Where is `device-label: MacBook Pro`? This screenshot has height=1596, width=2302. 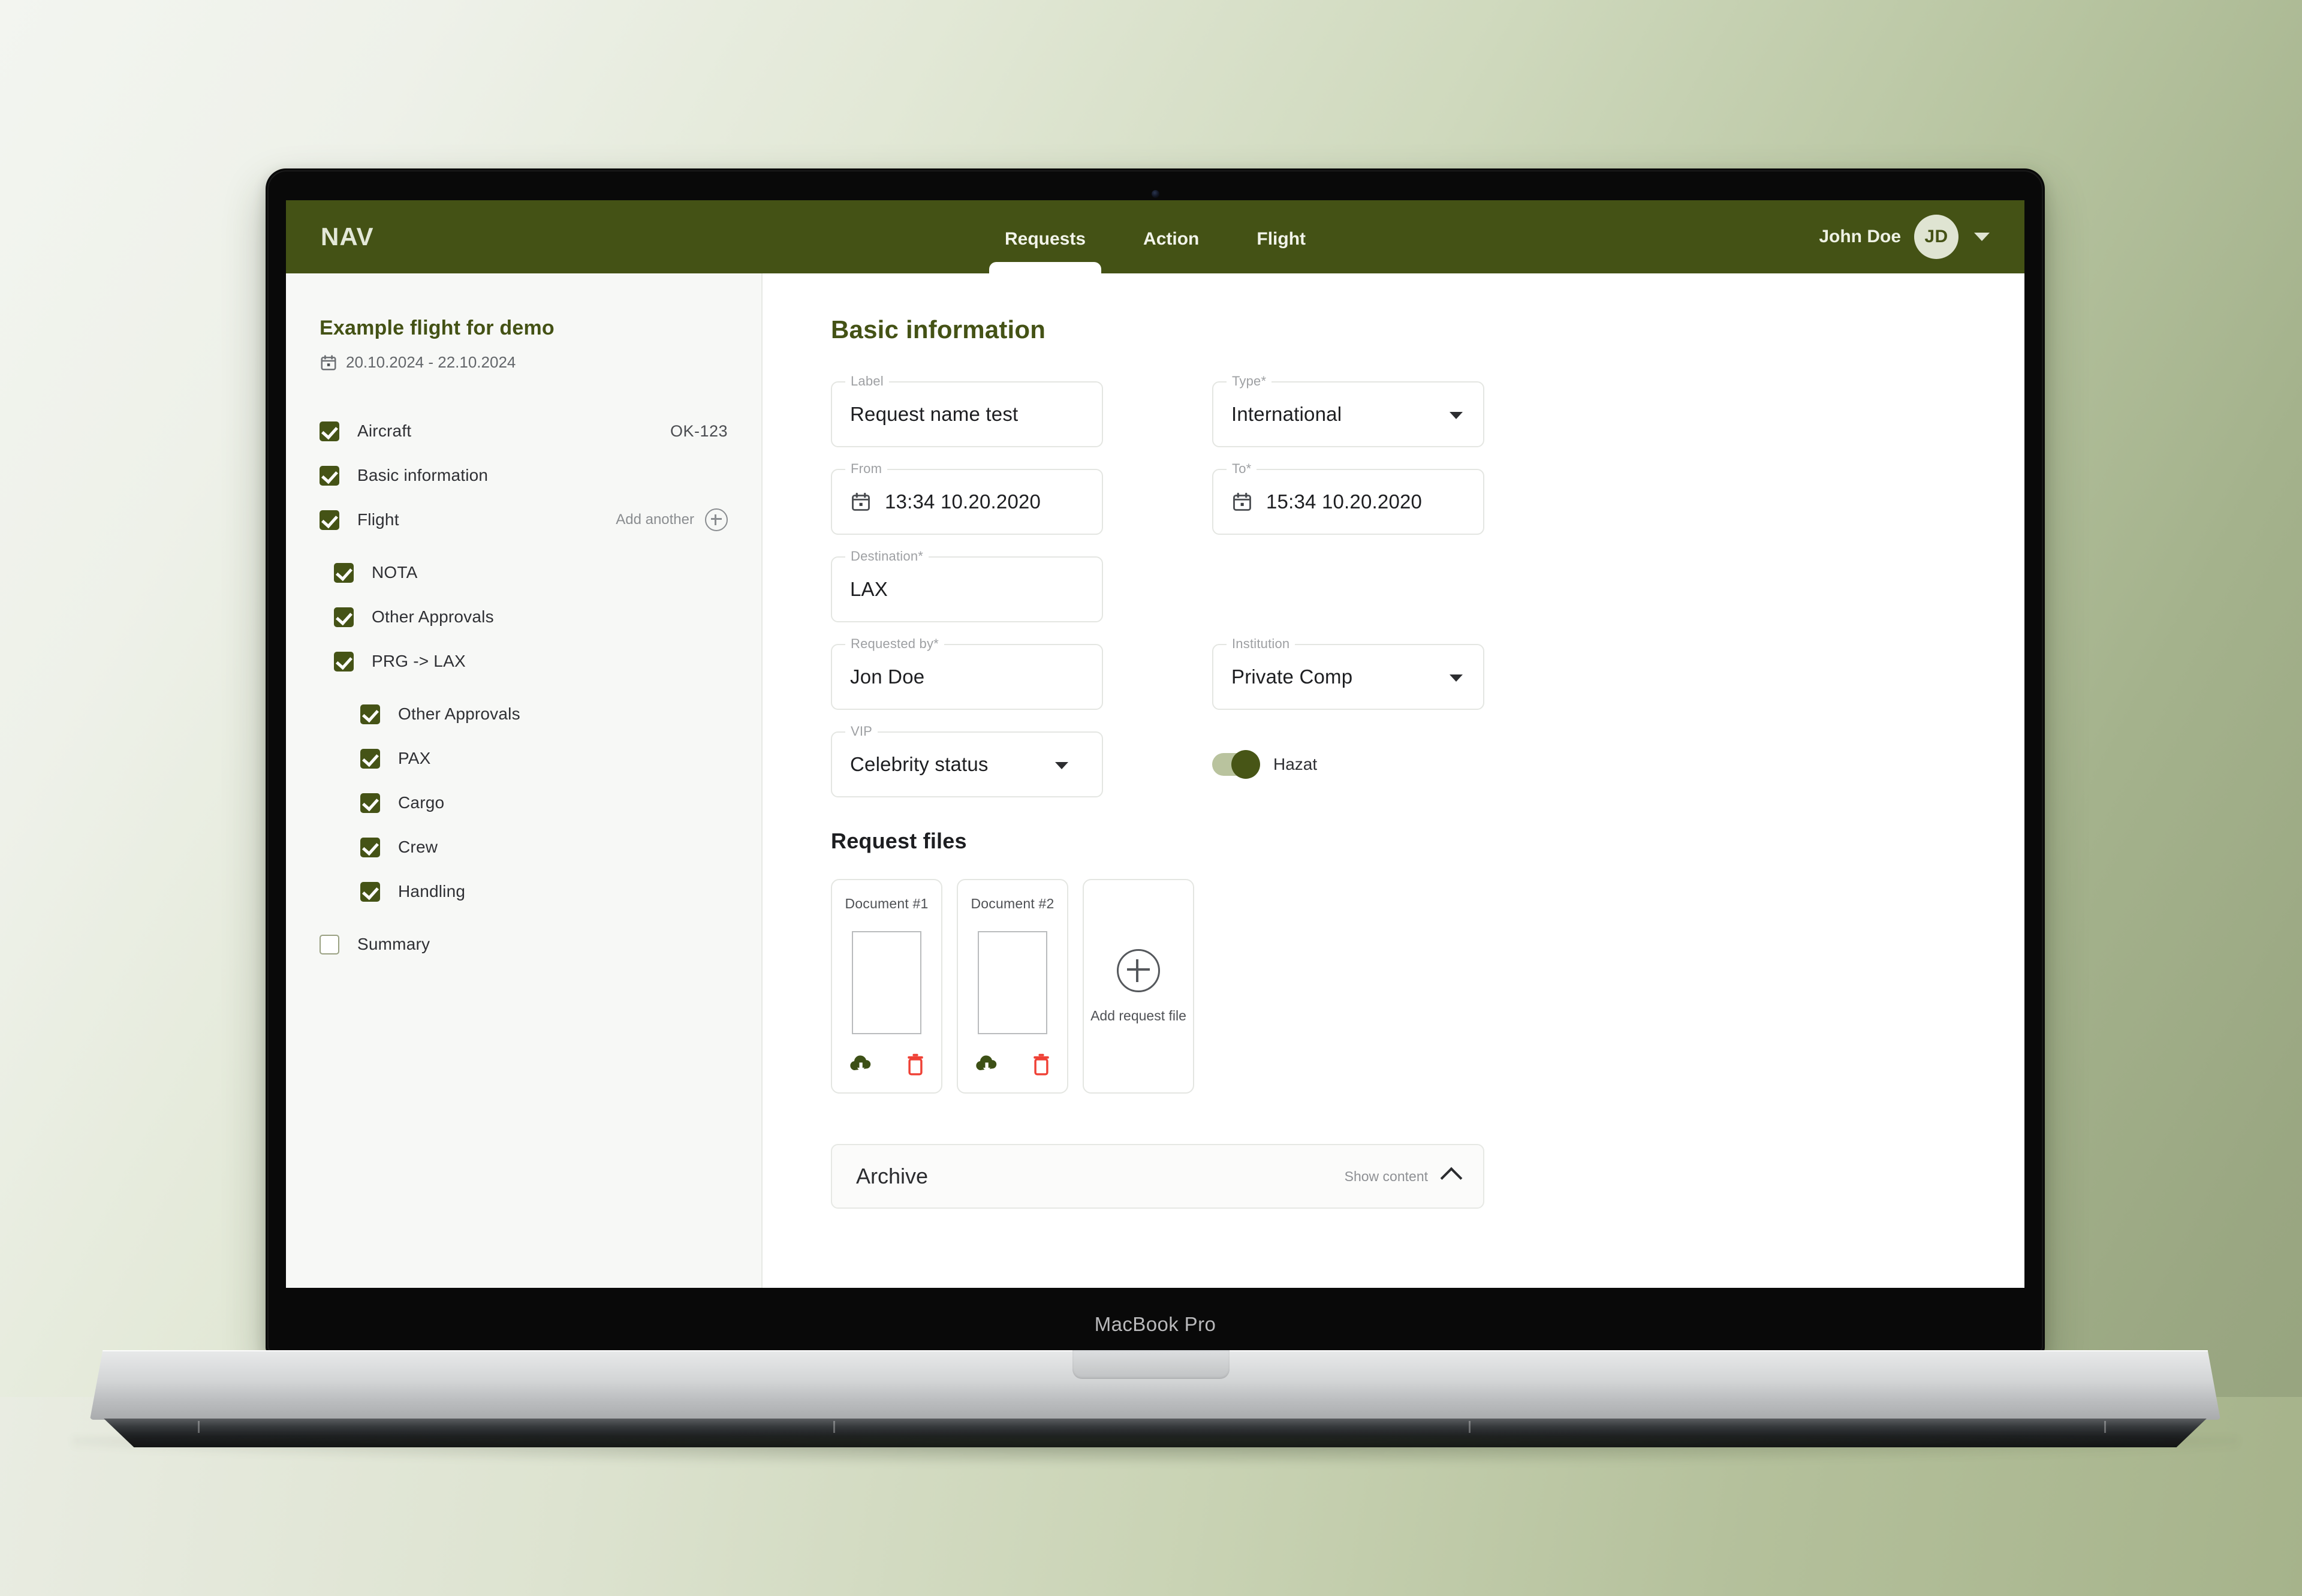 device-label: MacBook Pro is located at coordinates (1155, 1324).